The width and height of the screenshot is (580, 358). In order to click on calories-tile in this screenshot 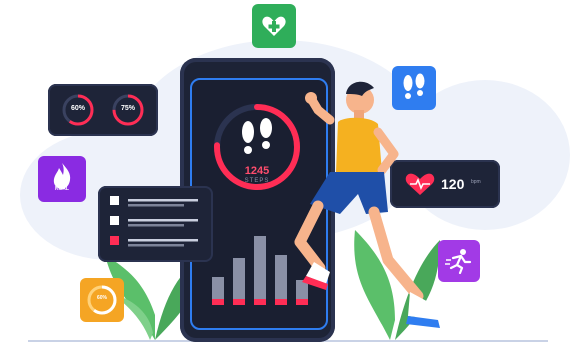, I will do `click(62, 179)`.